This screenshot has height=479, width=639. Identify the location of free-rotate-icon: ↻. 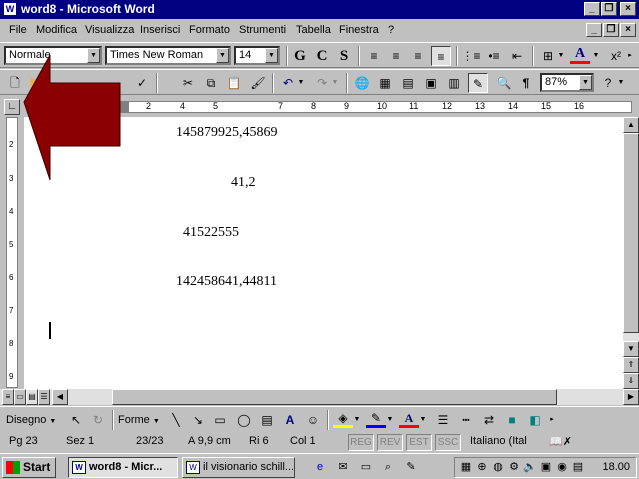
(98, 420).